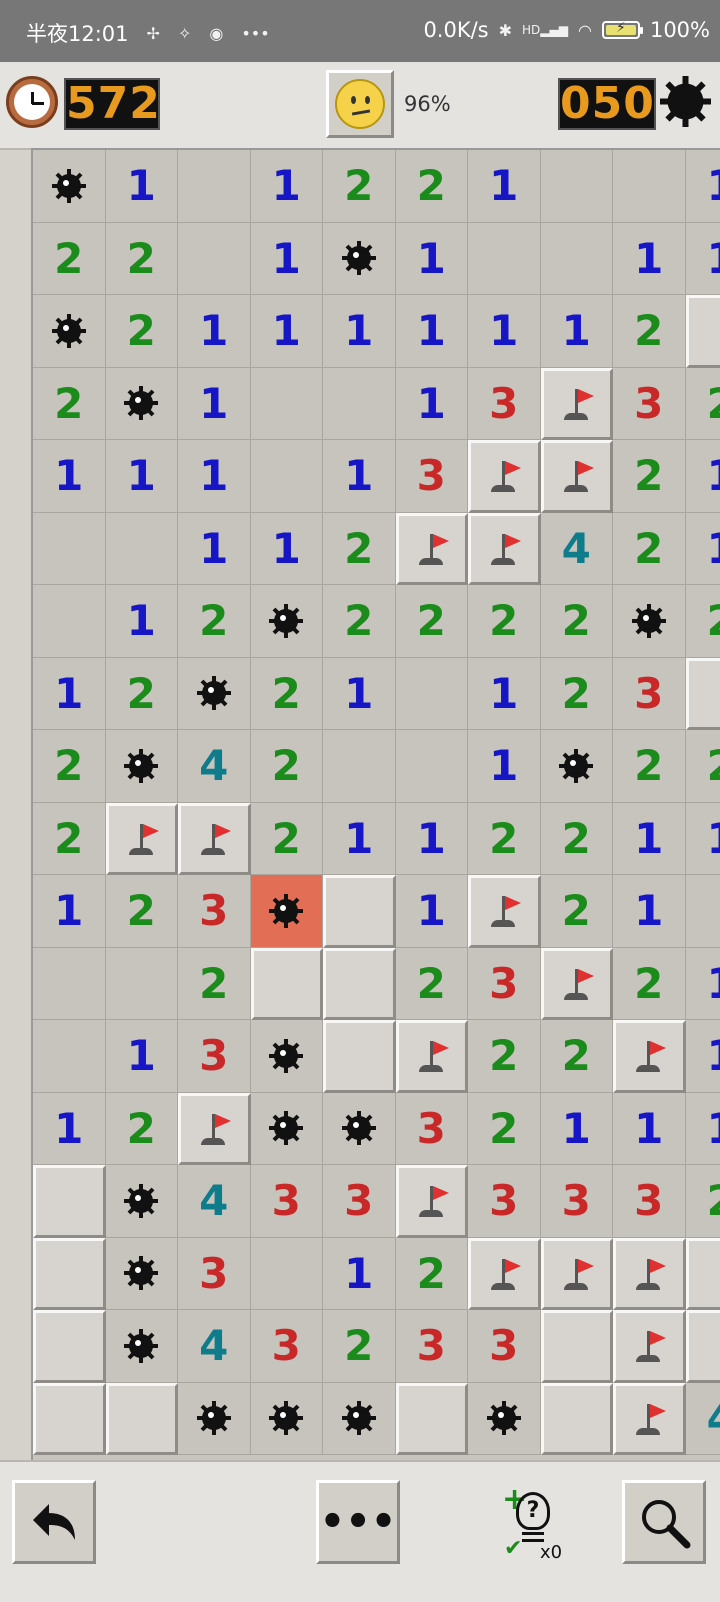  Describe the element at coordinates (287, 911) in the screenshot. I see `cell-exploded-mine` at that location.